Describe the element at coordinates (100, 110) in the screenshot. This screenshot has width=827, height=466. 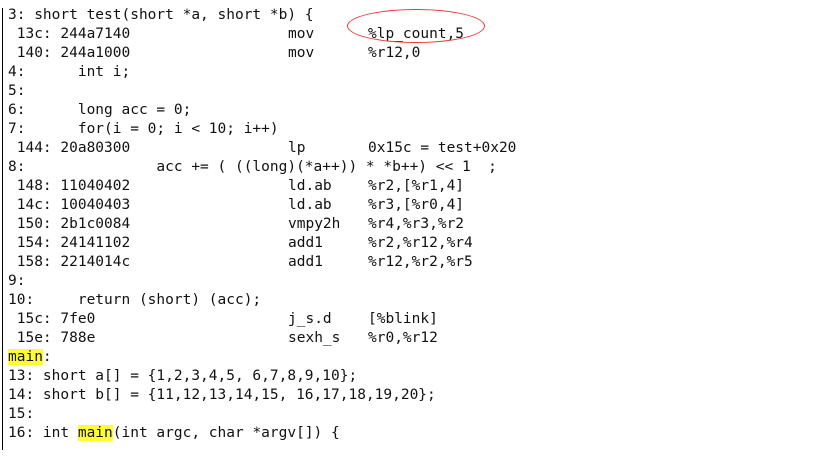
I see `source-line: 6: long acc = 0;` at that location.